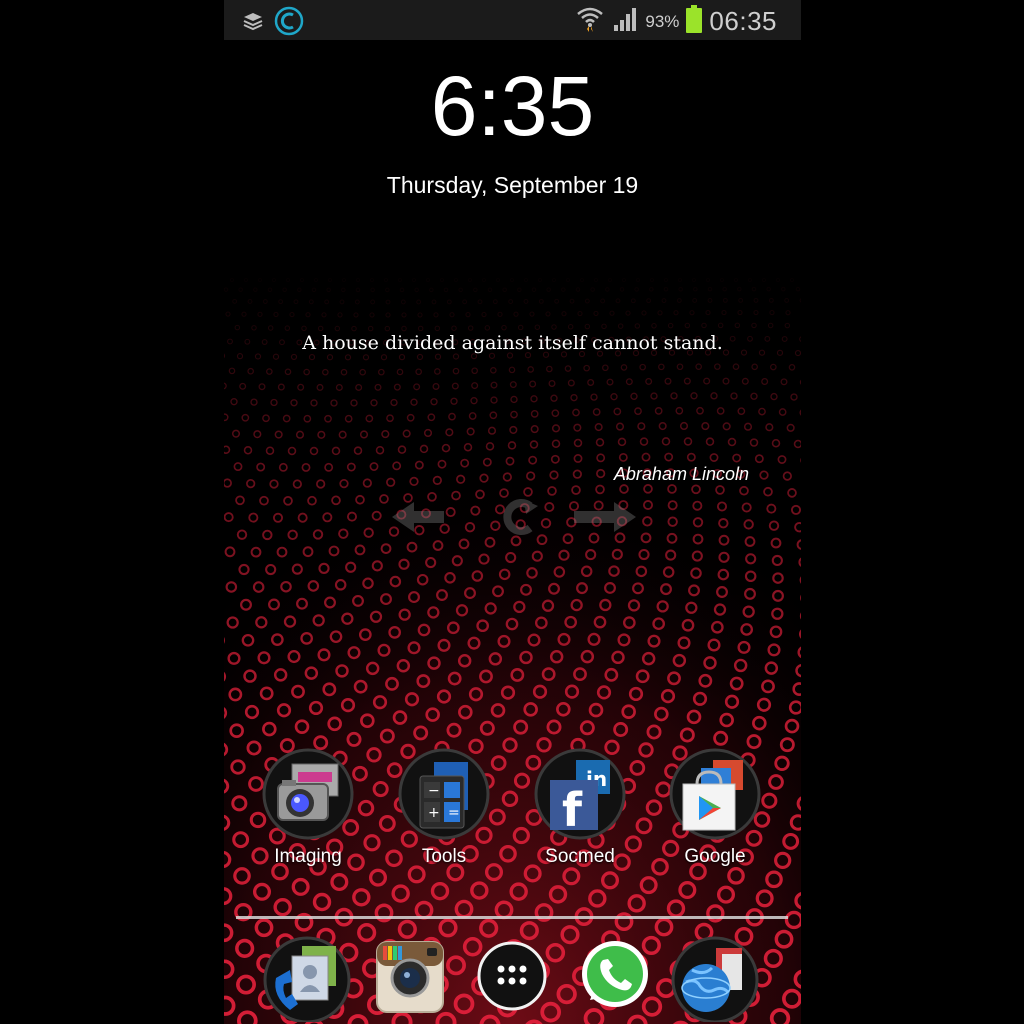 Image resolution: width=1024 pixels, height=1024 pixels. I want to click on play-store-icon, so click(715, 794).